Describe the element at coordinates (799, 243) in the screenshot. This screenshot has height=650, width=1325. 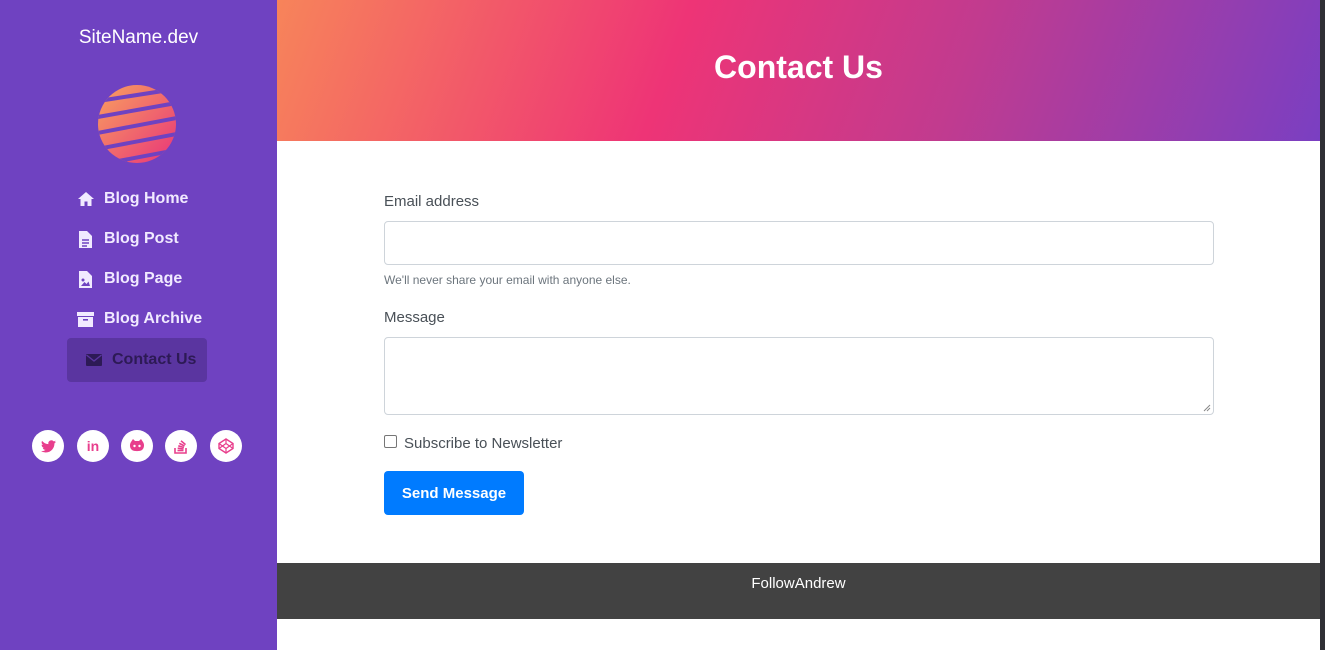
I see `email-field` at that location.